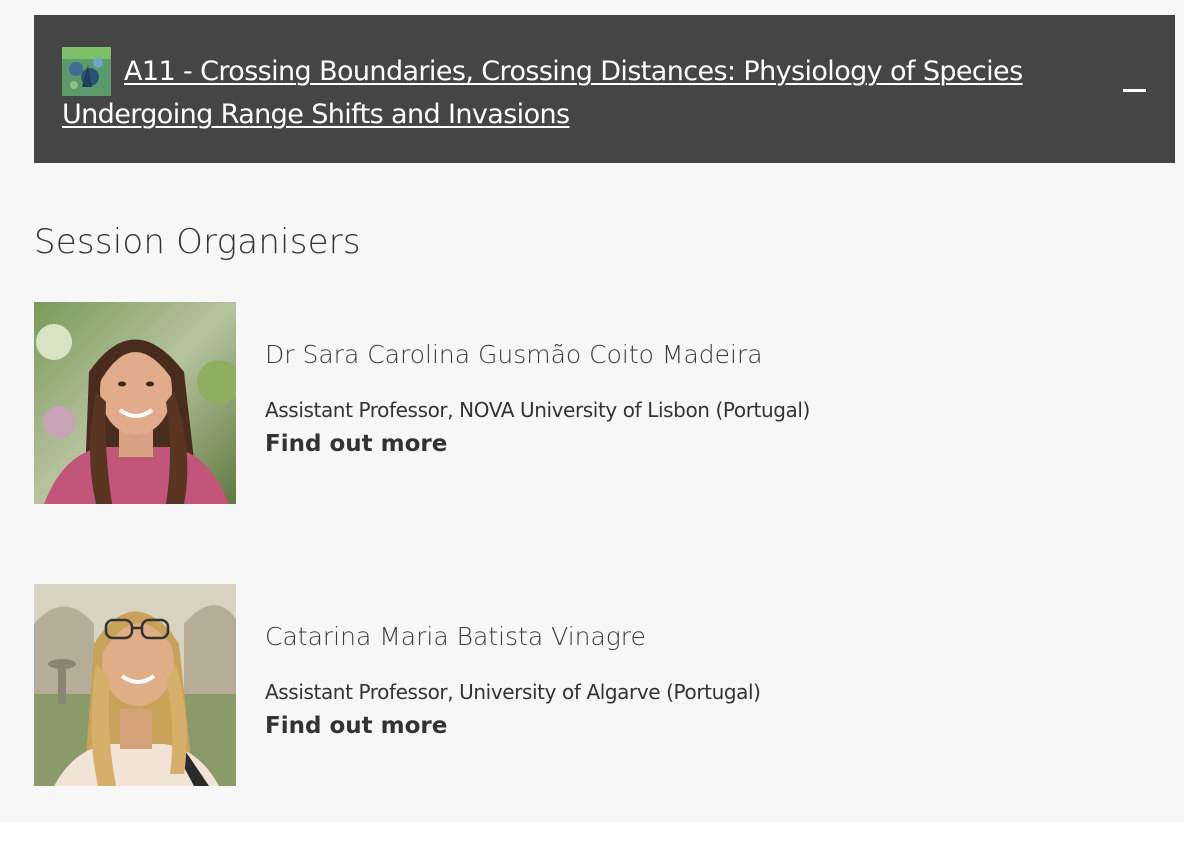 This screenshot has width=1200, height=843. I want to click on session-organisers-heading: Session Organisers, so click(197, 242).